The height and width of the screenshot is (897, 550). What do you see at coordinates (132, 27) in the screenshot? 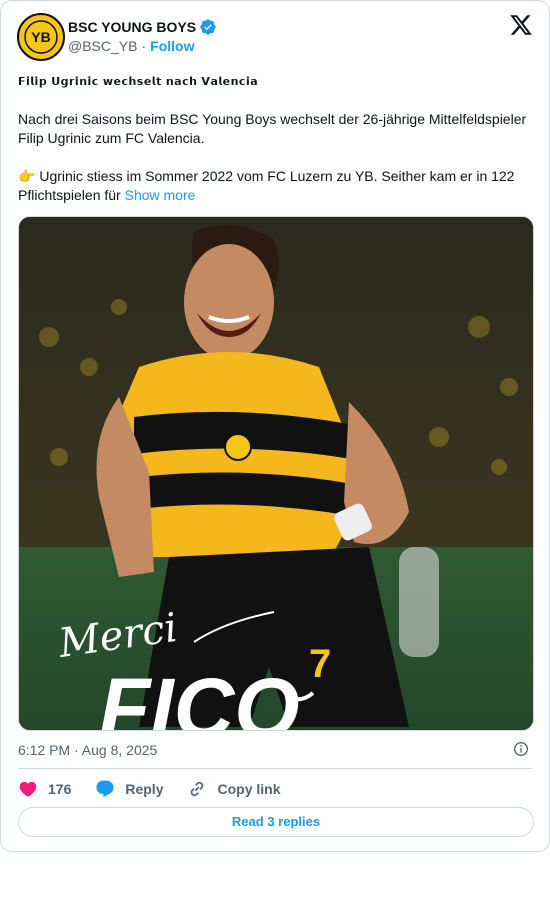
I see `display-name: BSC YOUNG BOYS` at bounding box center [132, 27].